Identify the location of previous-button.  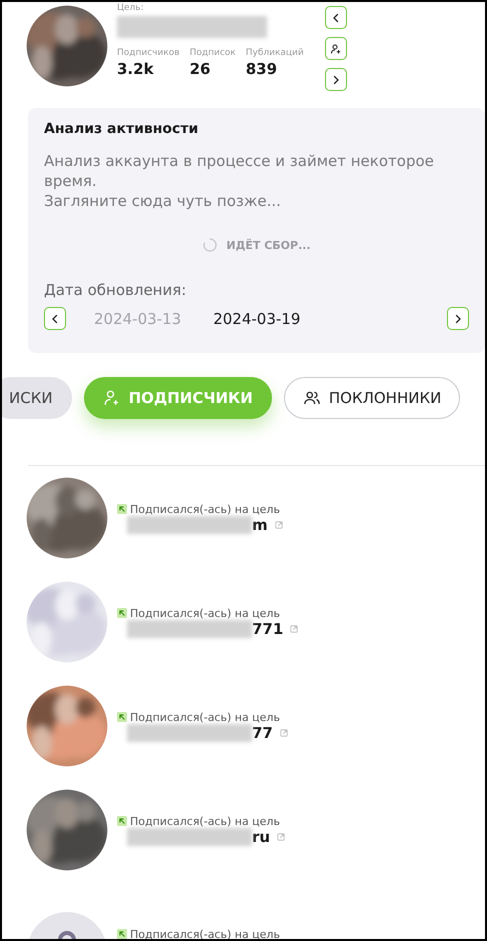
(336, 17).